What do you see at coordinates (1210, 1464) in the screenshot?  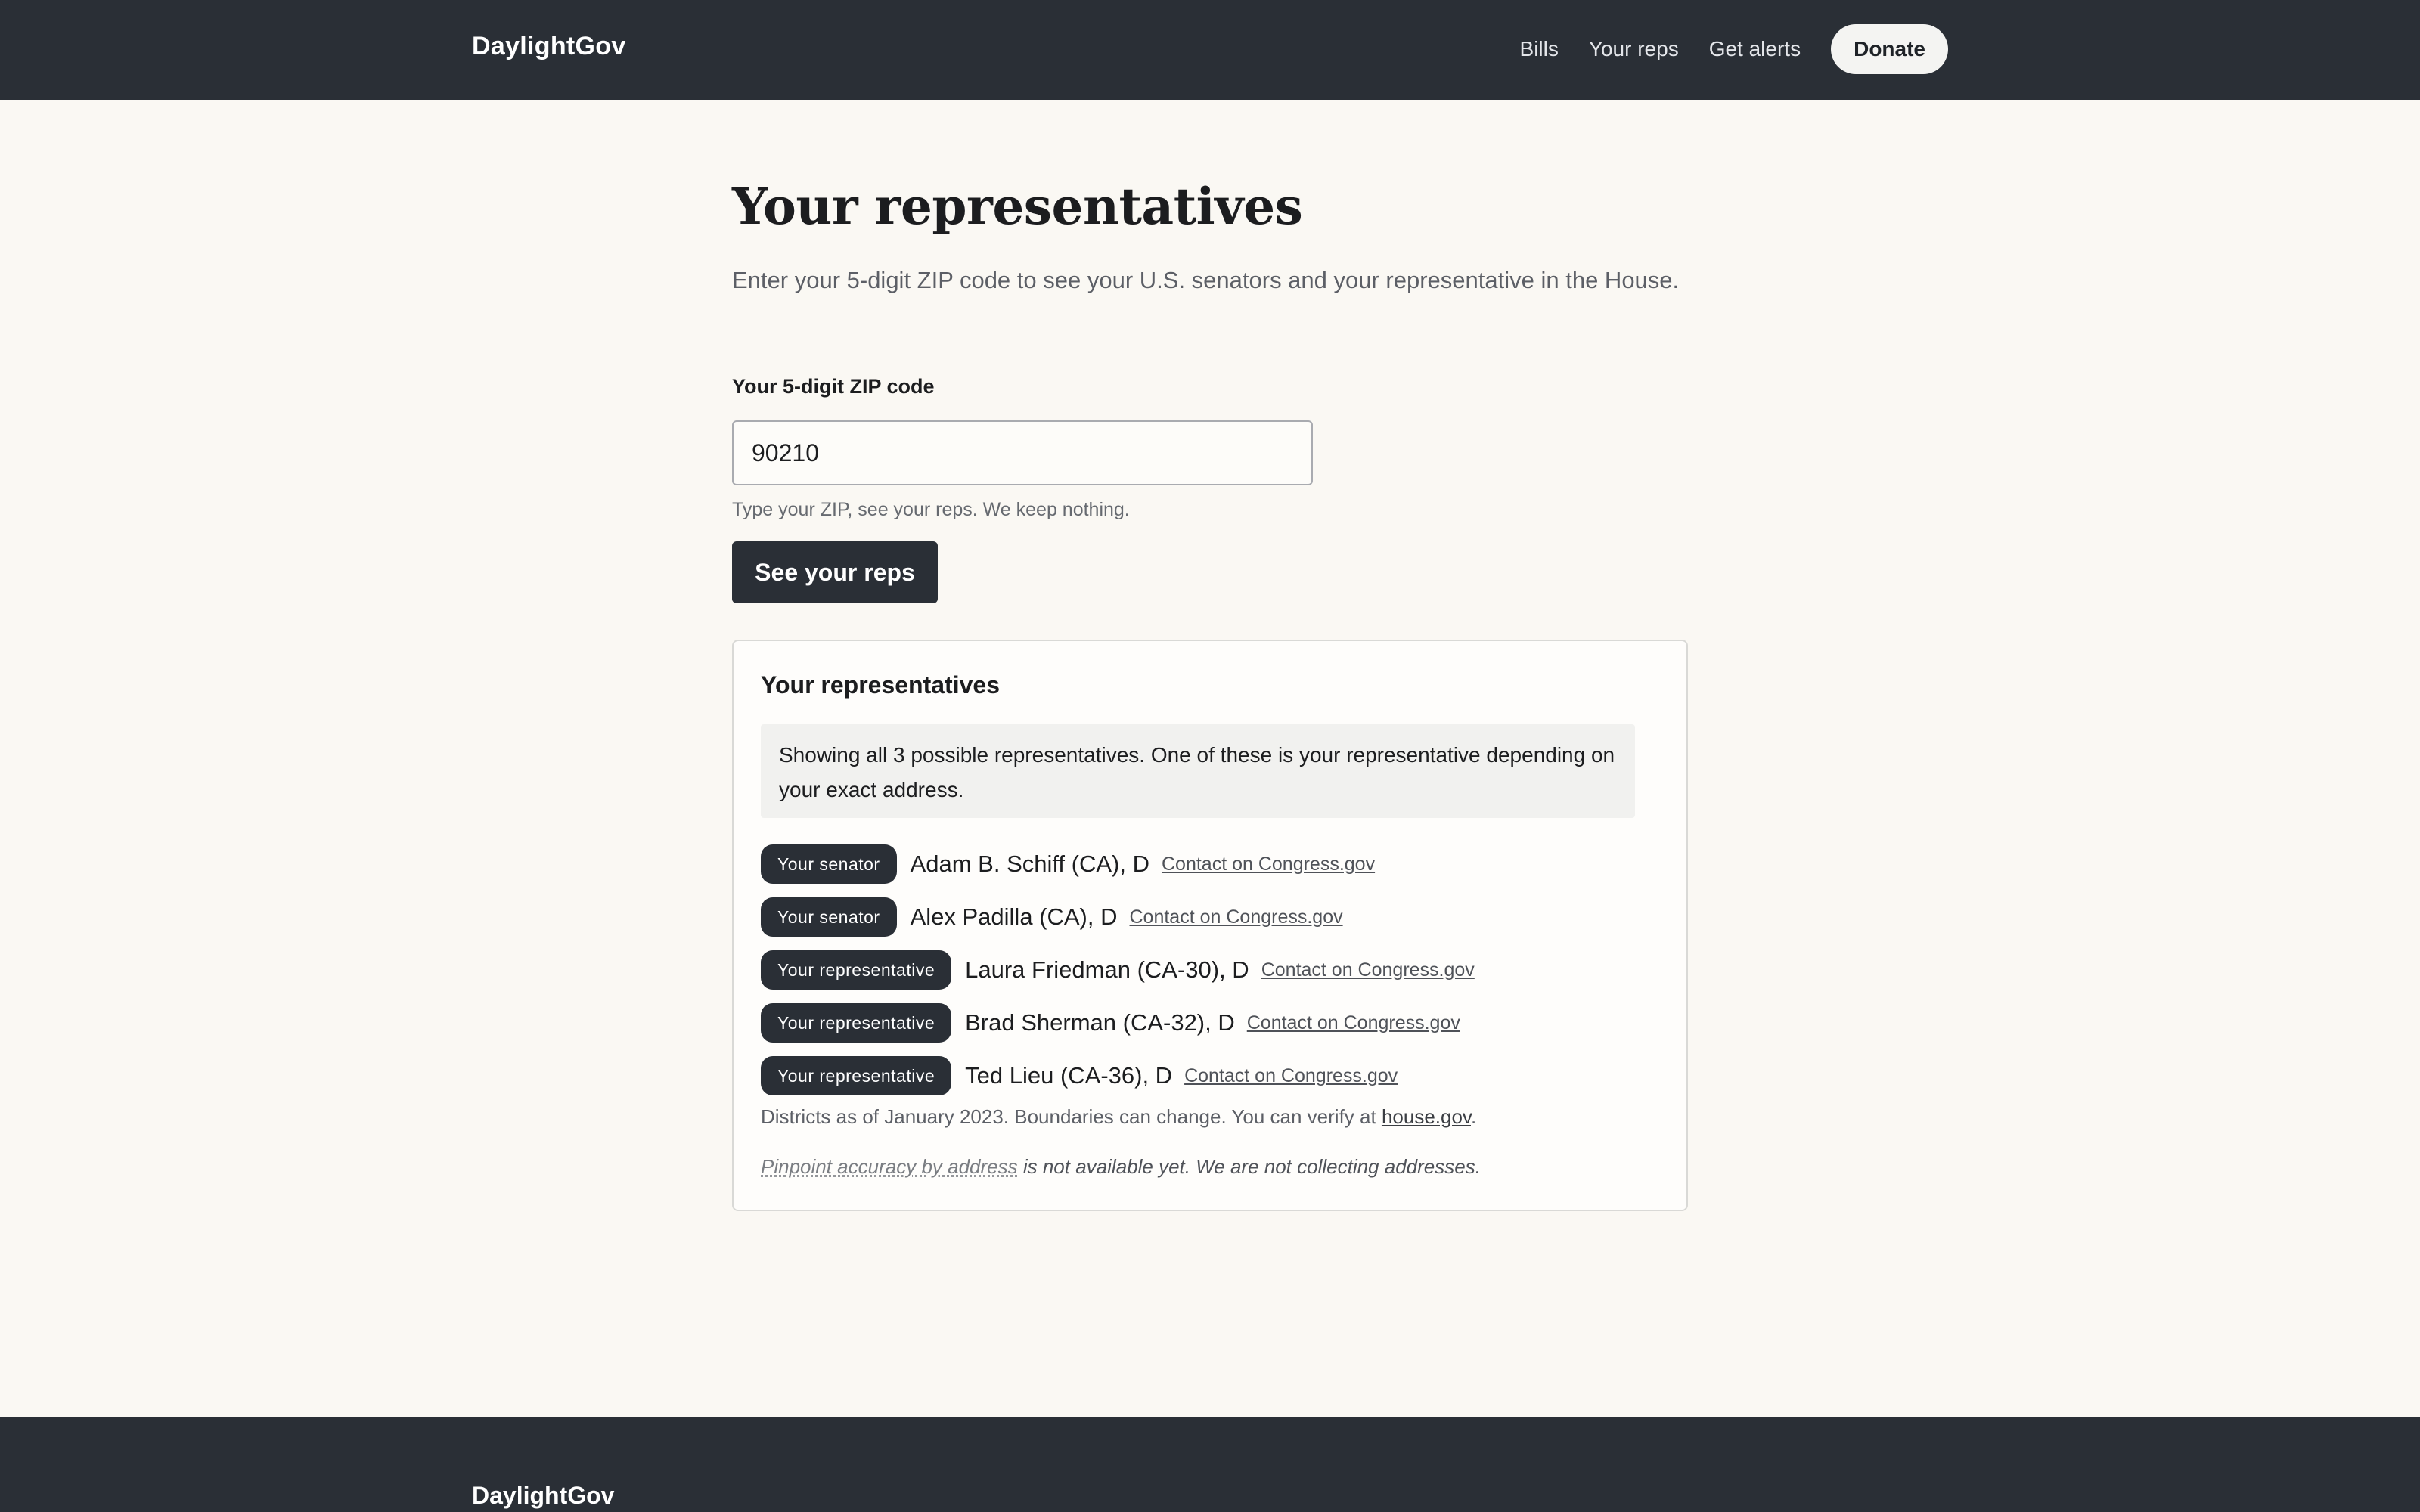 I see `site-footer: DaylightGov` at bounding box center [1210, 1464].